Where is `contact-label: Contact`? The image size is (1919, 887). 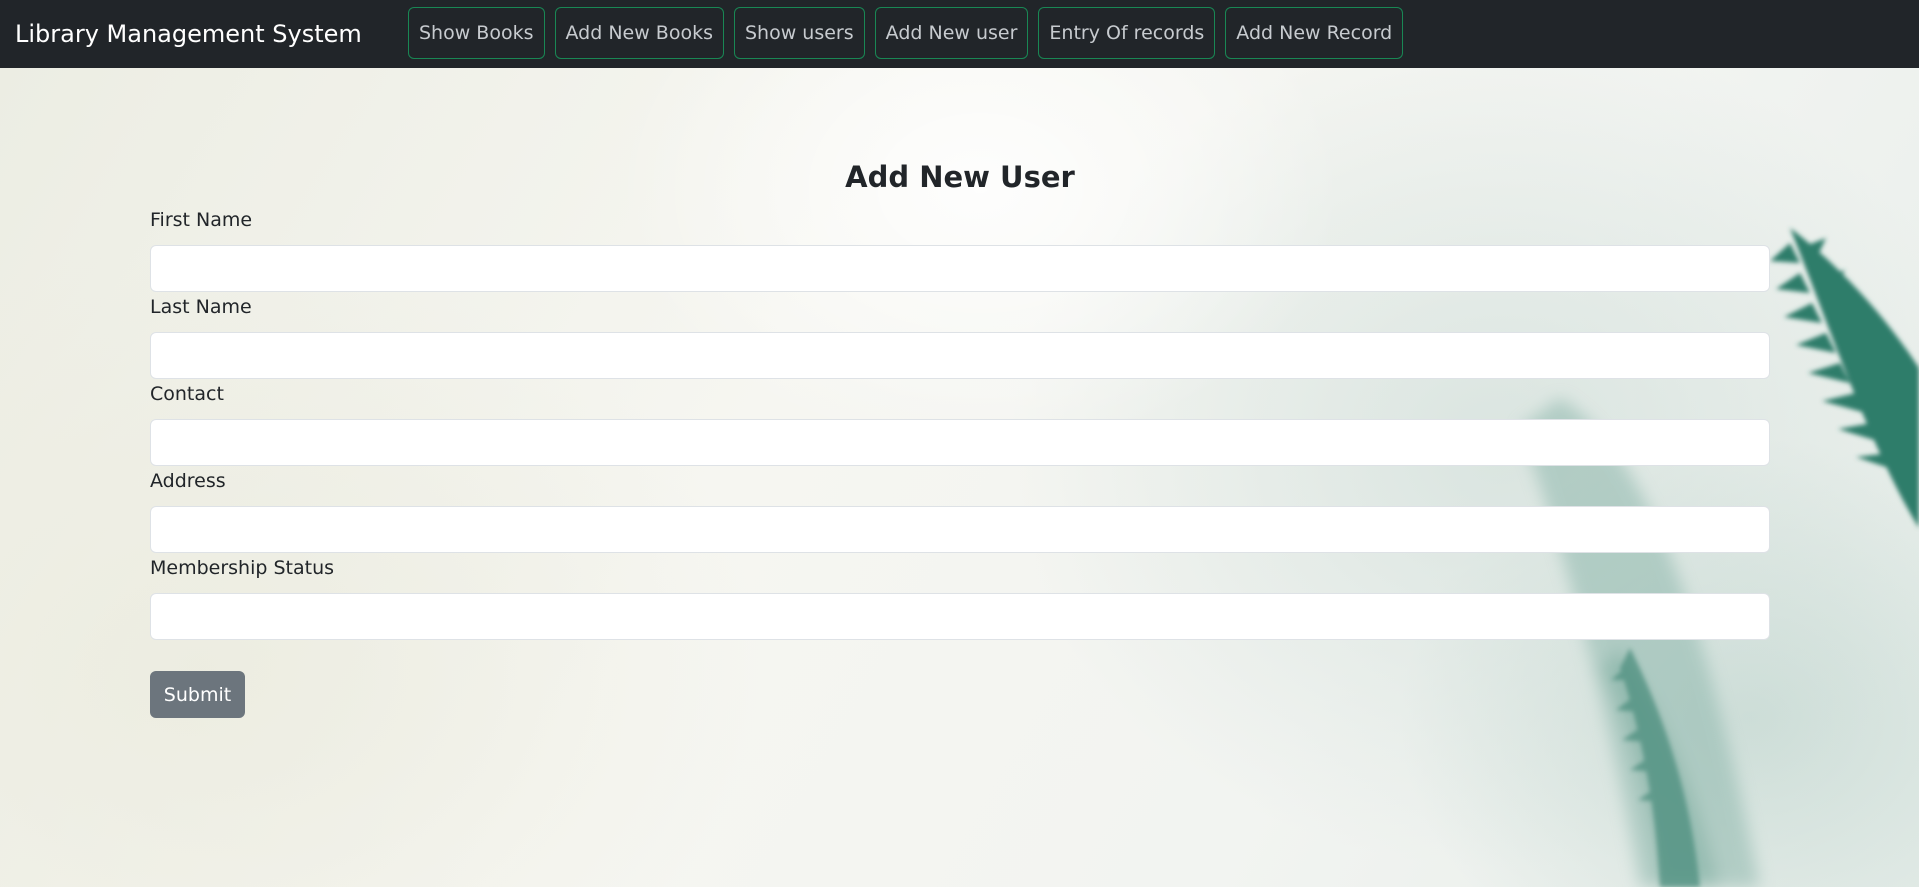
contact-label: Contact is located at coordinates (187, 394).